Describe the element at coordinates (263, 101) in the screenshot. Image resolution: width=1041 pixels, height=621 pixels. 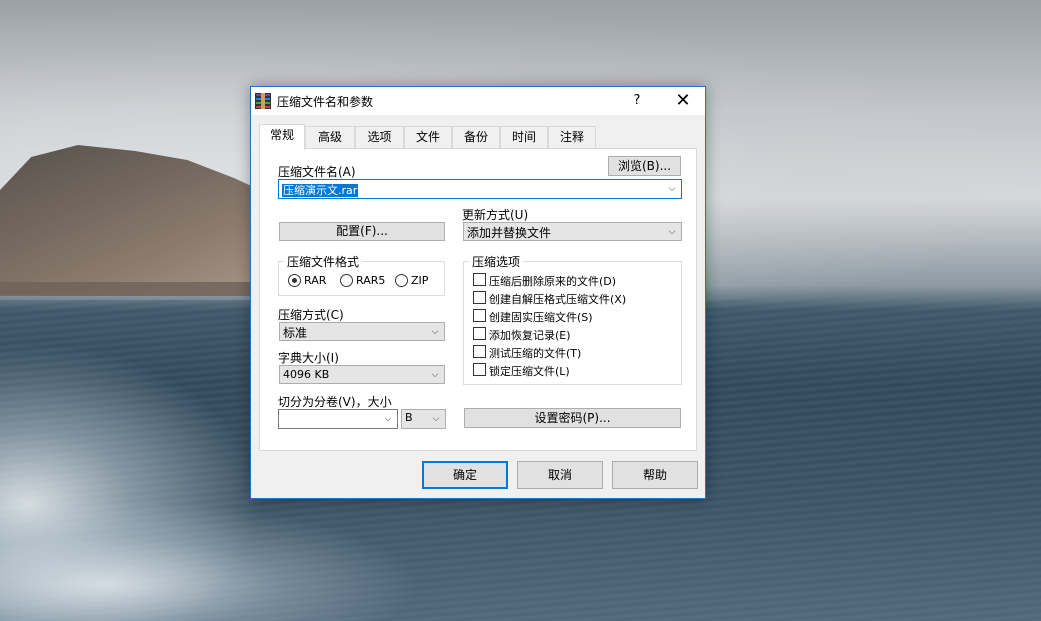
I see `winrar-books-icon` at that location.